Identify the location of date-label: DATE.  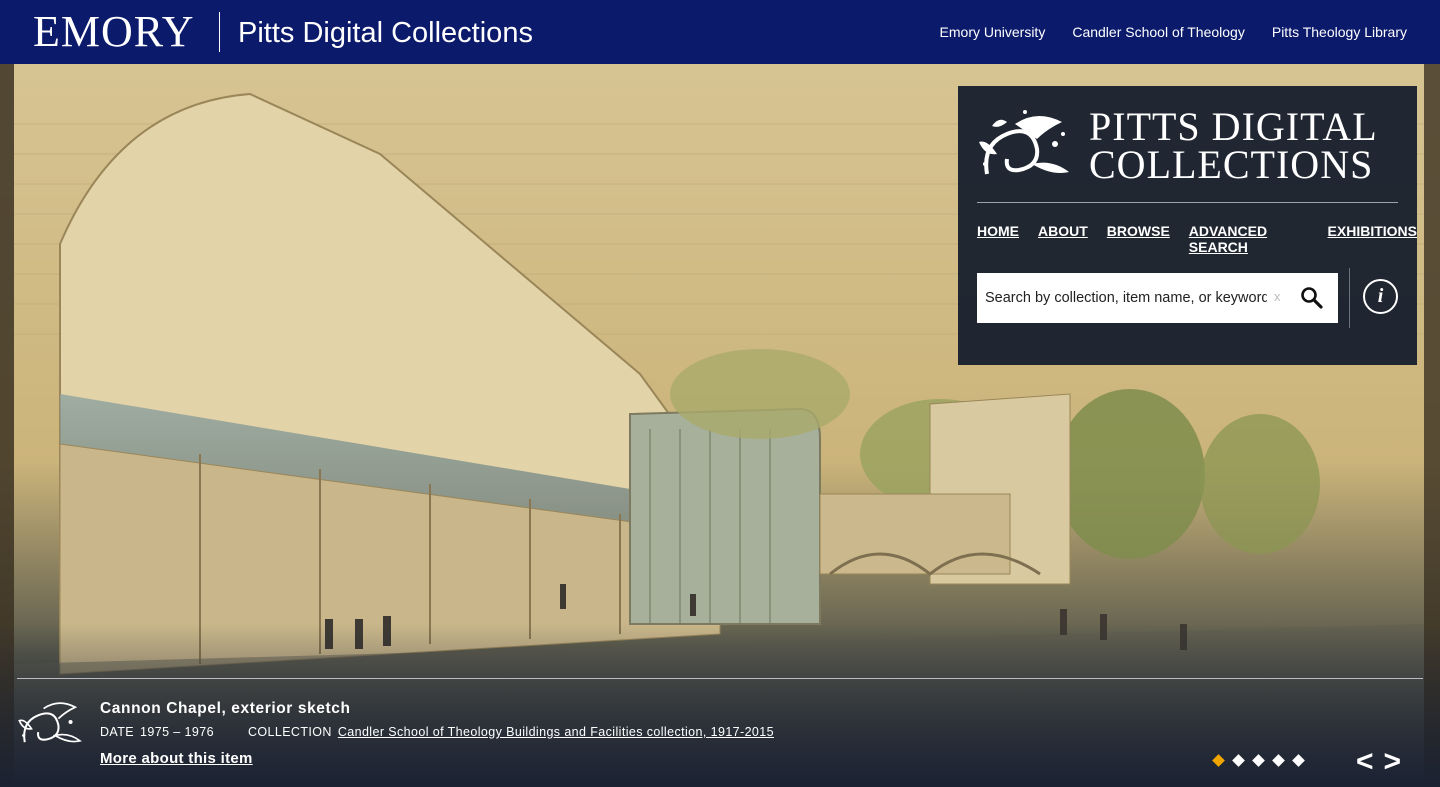
(117, 732).